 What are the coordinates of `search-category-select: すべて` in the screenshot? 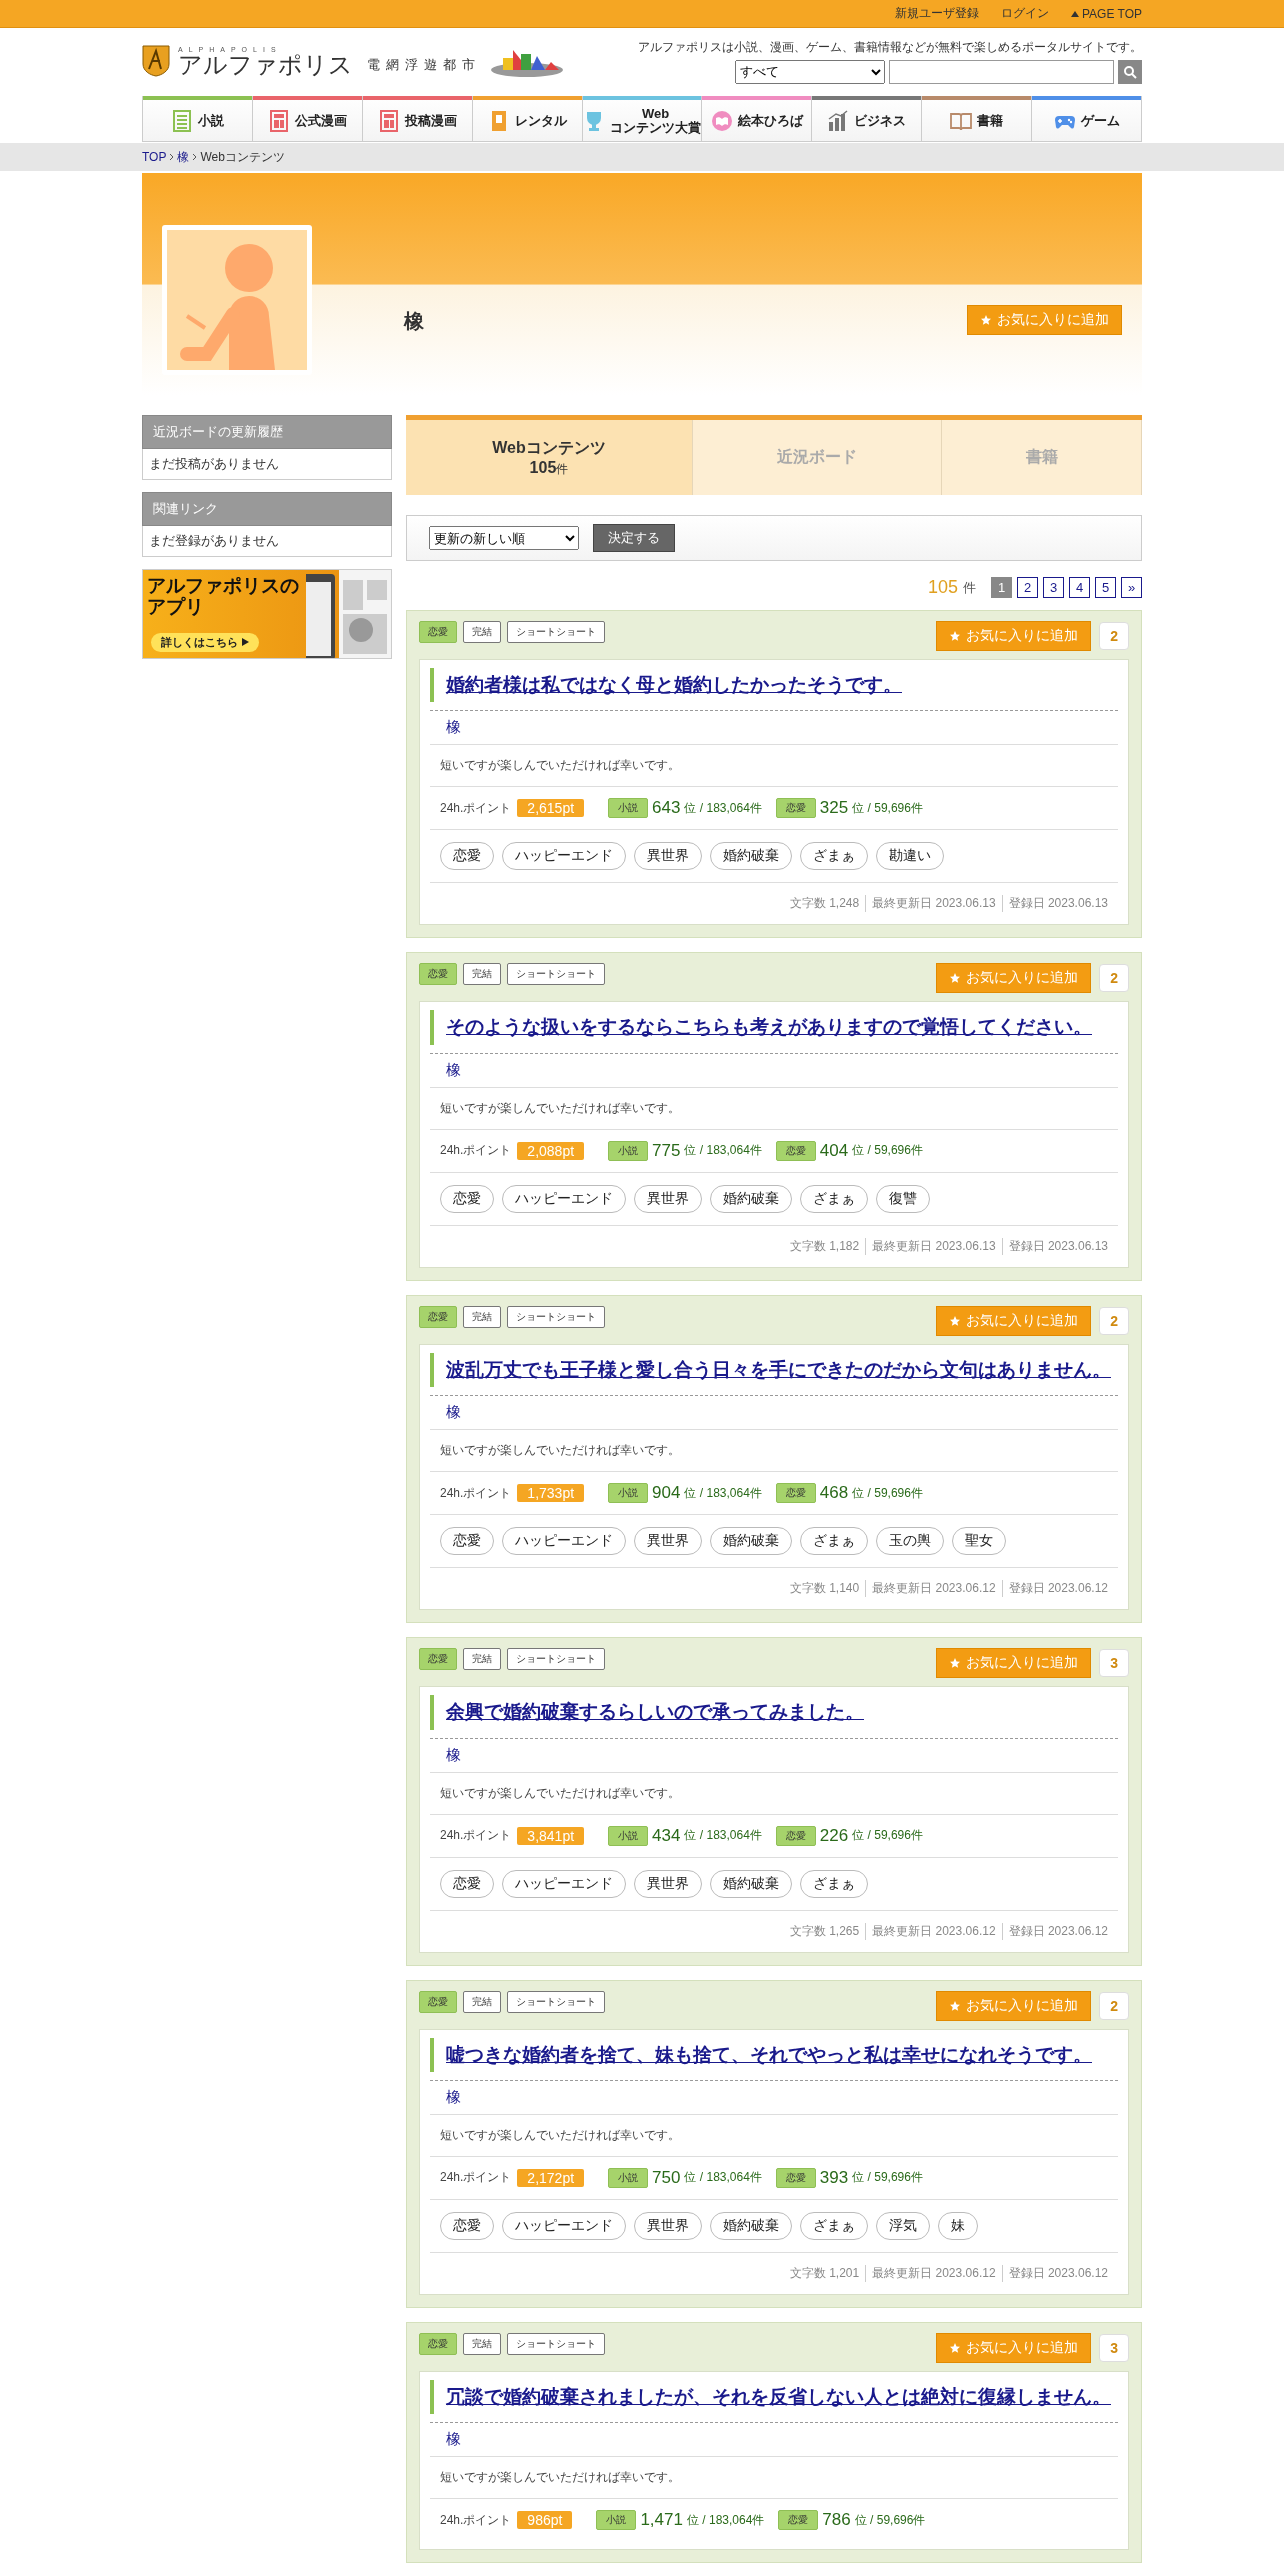 It's located at (810, 71).